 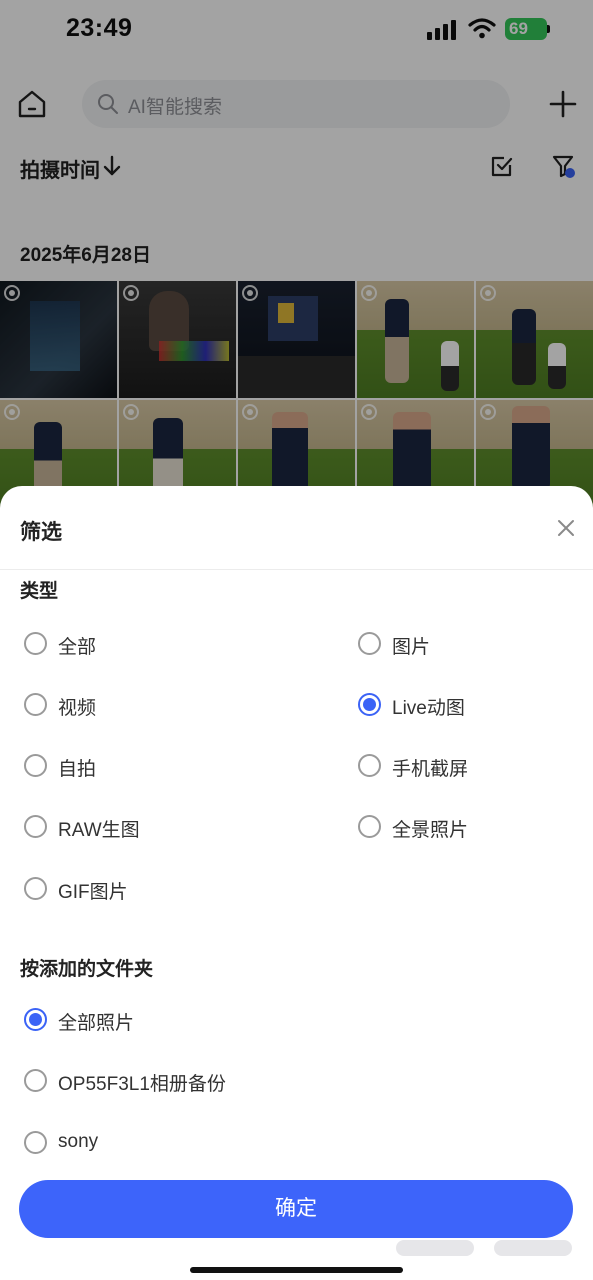 What do you see at coordinates (154, 828) in the screenshot?
I see `type-option-raw: RAW生图` at bounding box center [154, 828].